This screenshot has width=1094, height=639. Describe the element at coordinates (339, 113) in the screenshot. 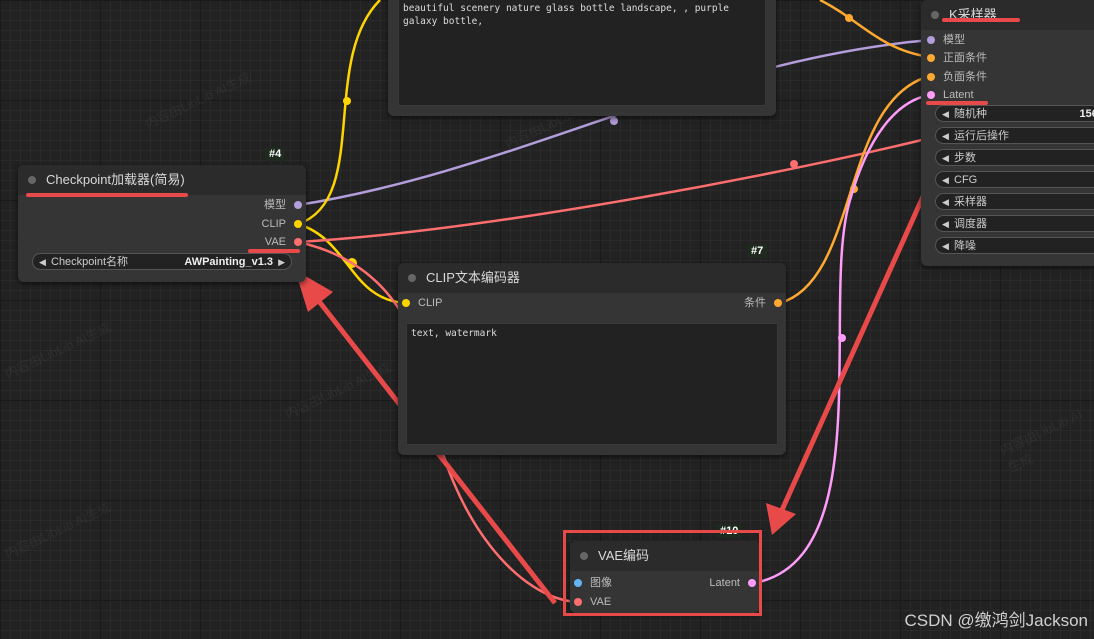

I see `wire-clip-to-top` at that location.